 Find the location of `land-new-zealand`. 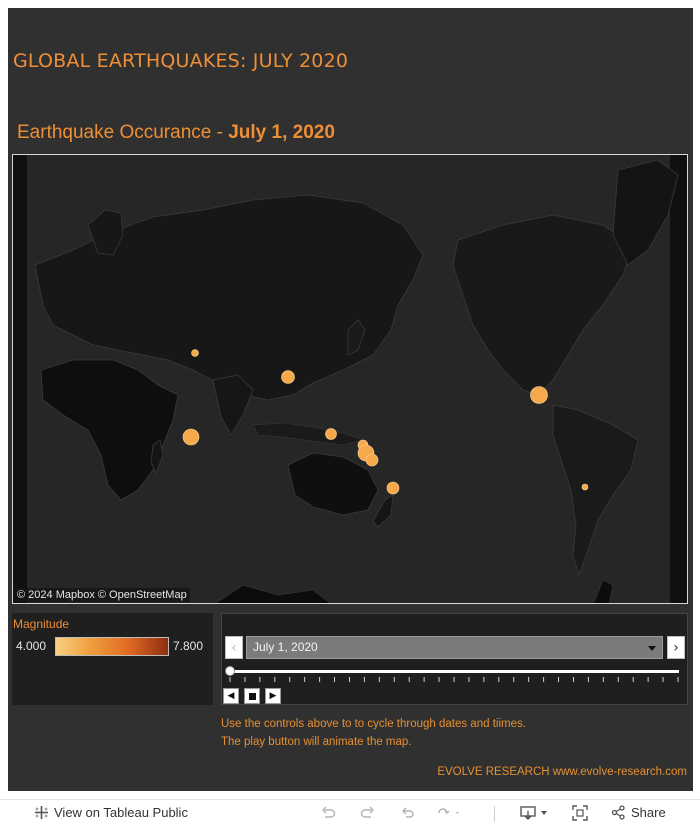

land-new-zealand is located at coordinates (383, 511).